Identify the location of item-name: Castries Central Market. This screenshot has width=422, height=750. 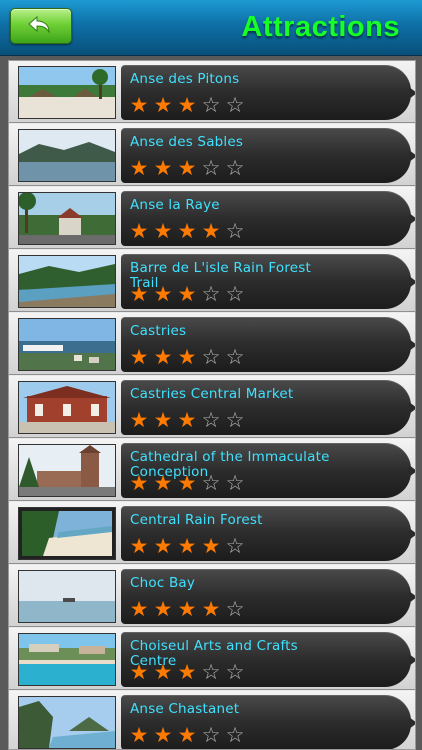
(212, 394).